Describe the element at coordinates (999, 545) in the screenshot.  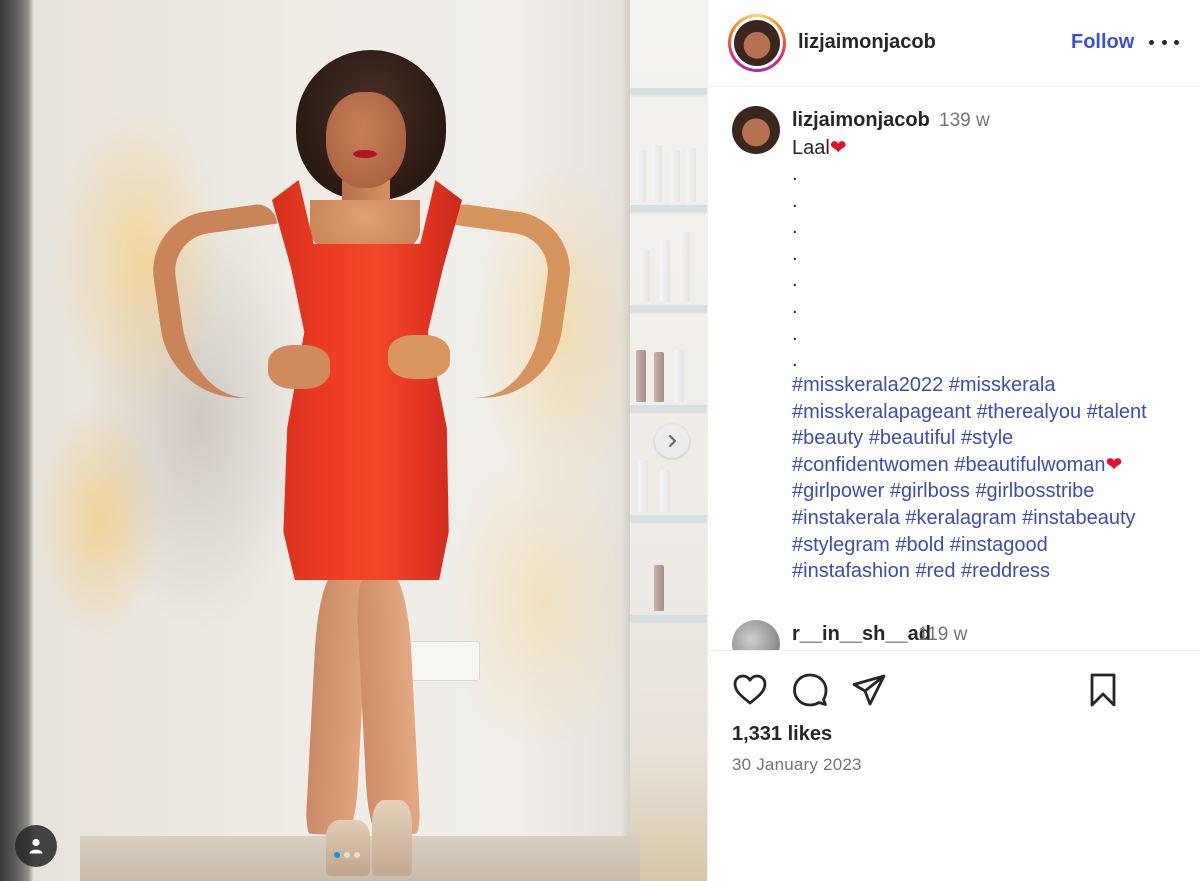
I see `hashtag-link: #instagood` at that location.